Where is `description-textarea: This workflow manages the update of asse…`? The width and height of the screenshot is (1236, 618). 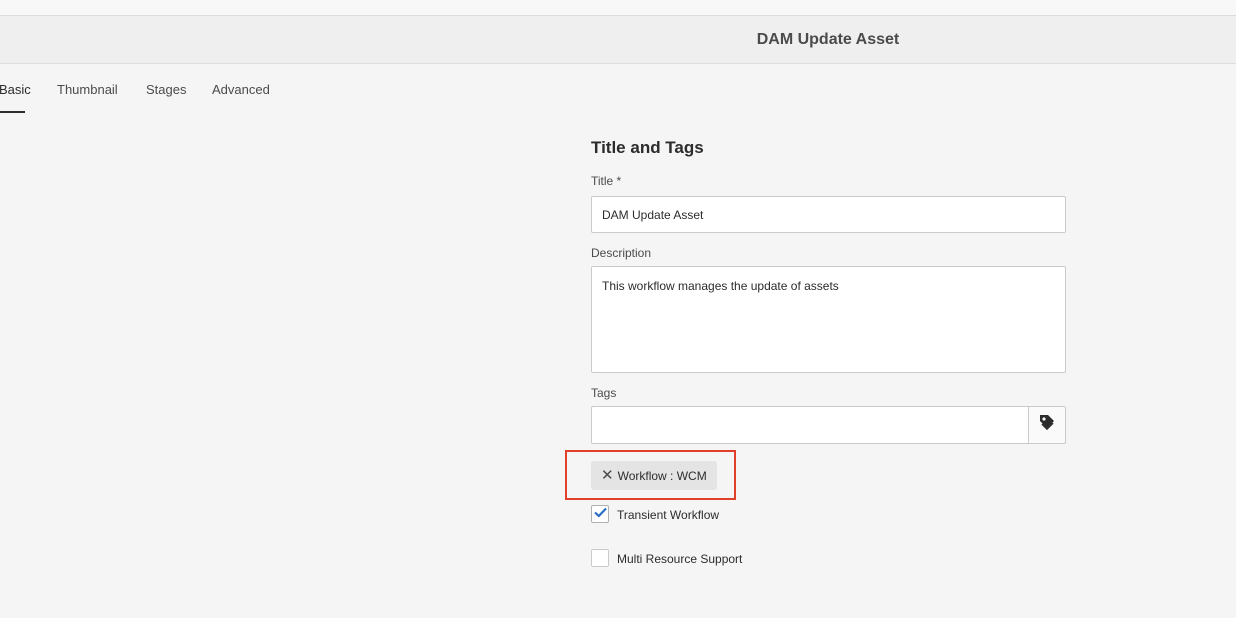 description-textarea: This workflow manages the update of asse… is located at coordinates (828, 319).